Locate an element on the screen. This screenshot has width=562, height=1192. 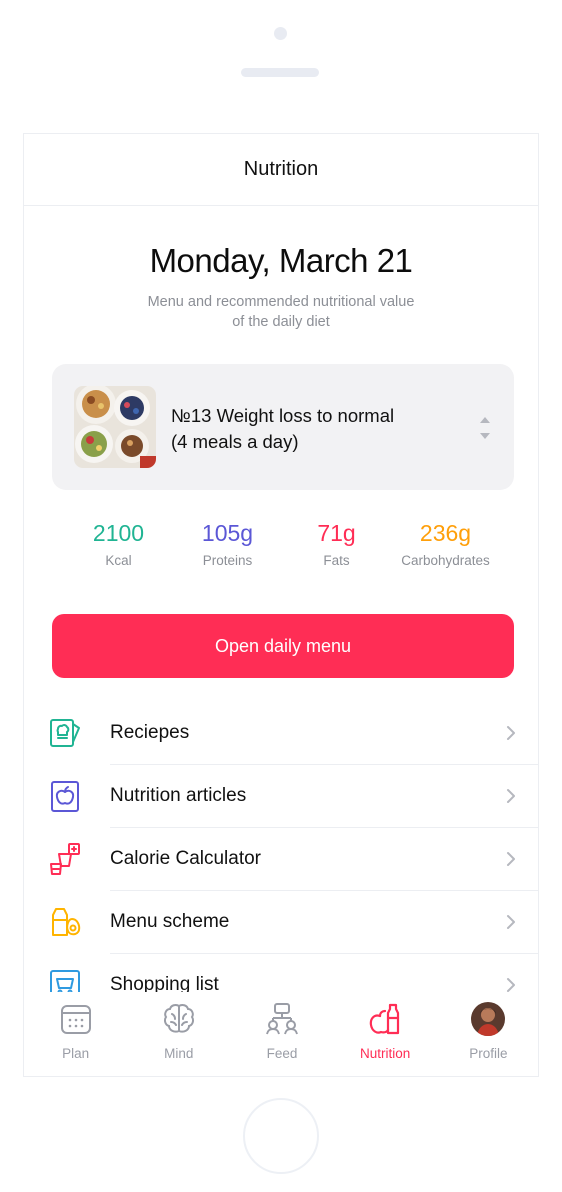
bottom-tab-bar: Plan Mind Feed Nutrition Profile is located at coordinates (281, 1034).